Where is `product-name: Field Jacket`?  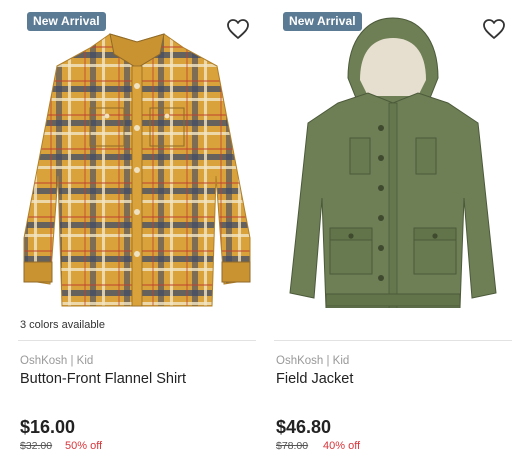
product-name: Field Jacket is located at coordinates (314, 379).